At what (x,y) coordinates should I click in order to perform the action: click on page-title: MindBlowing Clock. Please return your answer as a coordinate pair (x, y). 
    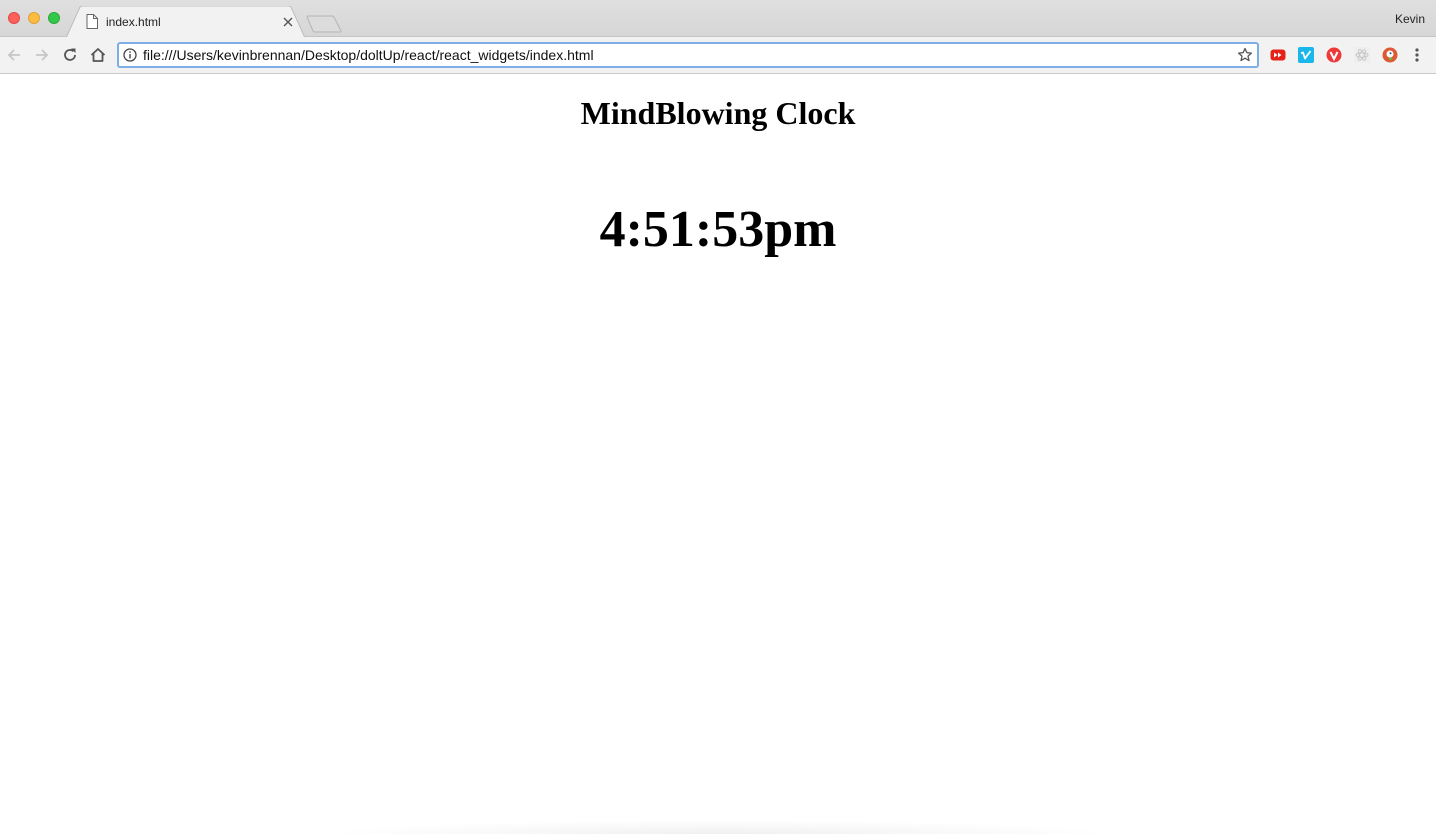
    Looking at the image, I should click on (718, 113).